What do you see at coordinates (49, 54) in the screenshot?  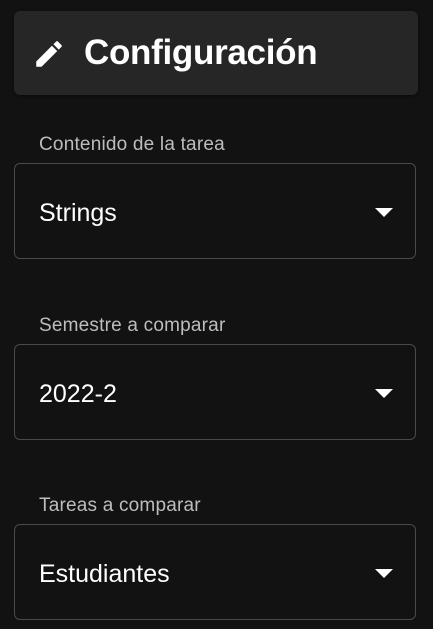 I see `pencil-icon` at bounding box center [49, 54].